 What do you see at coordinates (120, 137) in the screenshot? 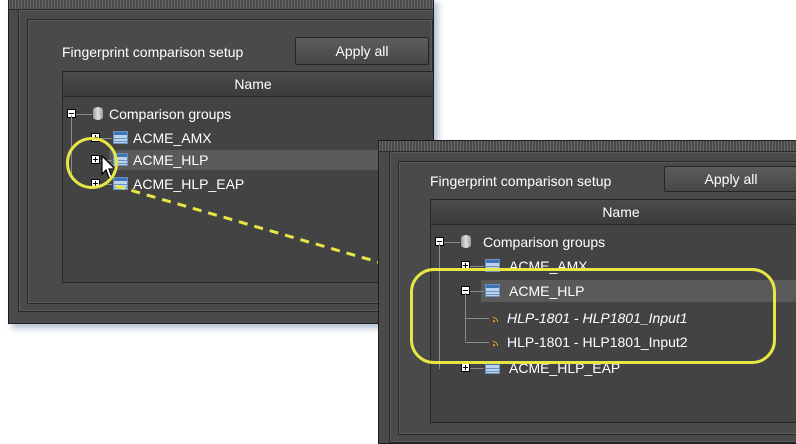
I see `table-icon` at bounding box center [120, 137].